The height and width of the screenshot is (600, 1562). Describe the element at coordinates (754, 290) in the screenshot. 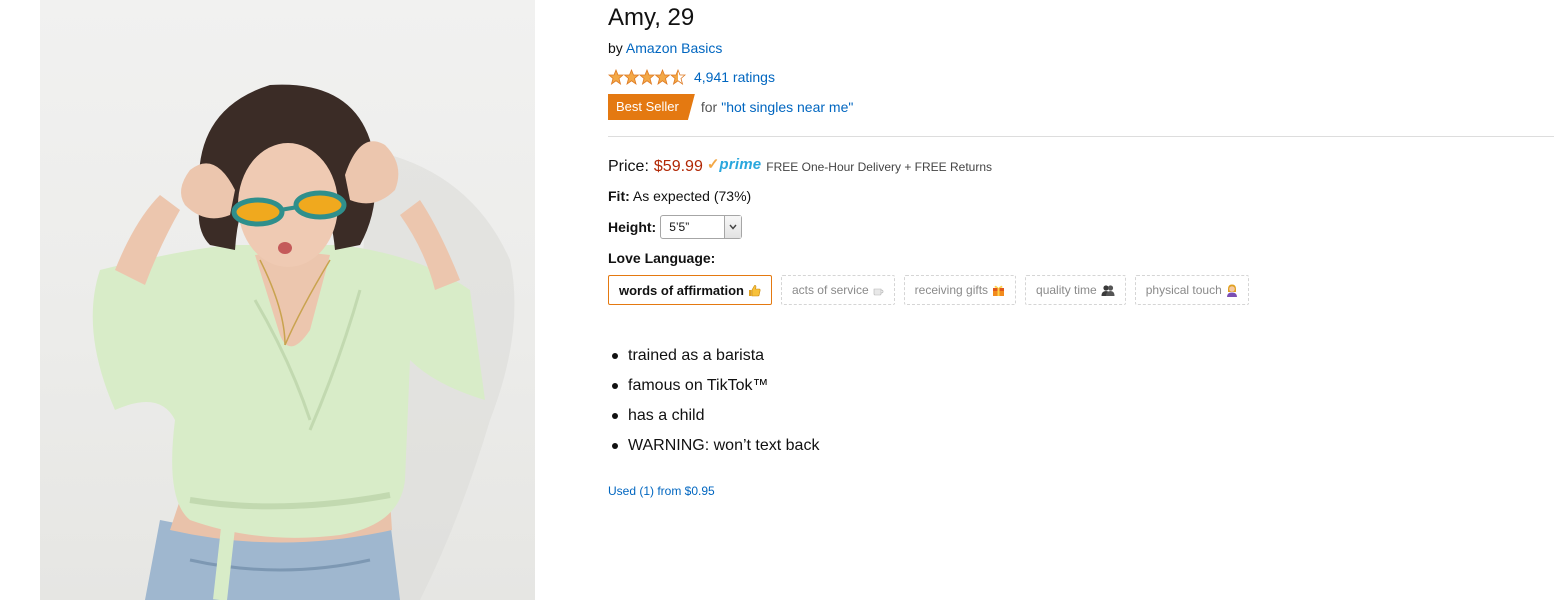

I see `thumbs-up-icon` at that location.